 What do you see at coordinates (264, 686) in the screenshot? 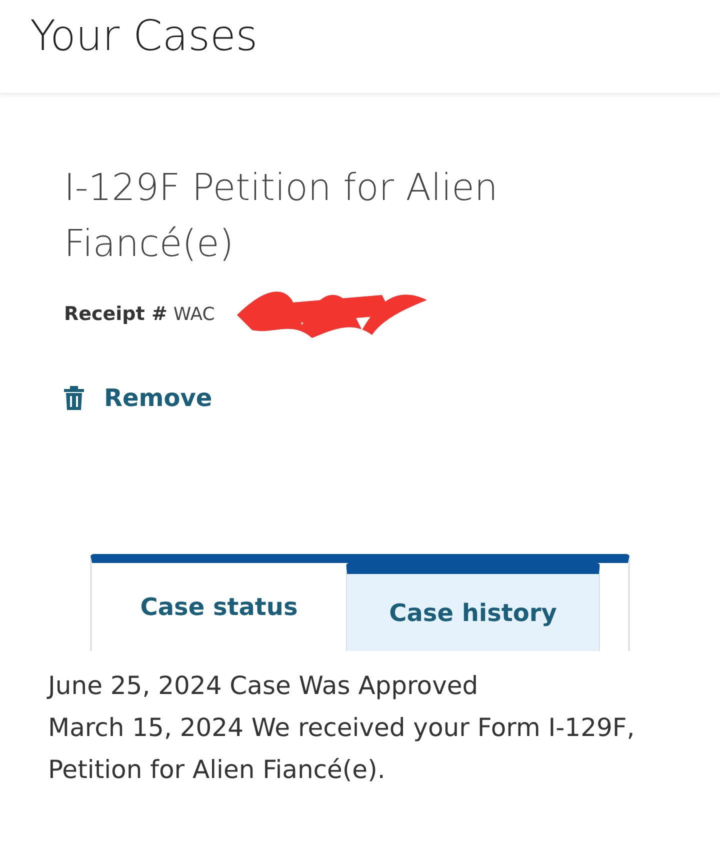
I see `history-entry: June 25, 2024 Case Was Approved` at bounding box center [264, 686].